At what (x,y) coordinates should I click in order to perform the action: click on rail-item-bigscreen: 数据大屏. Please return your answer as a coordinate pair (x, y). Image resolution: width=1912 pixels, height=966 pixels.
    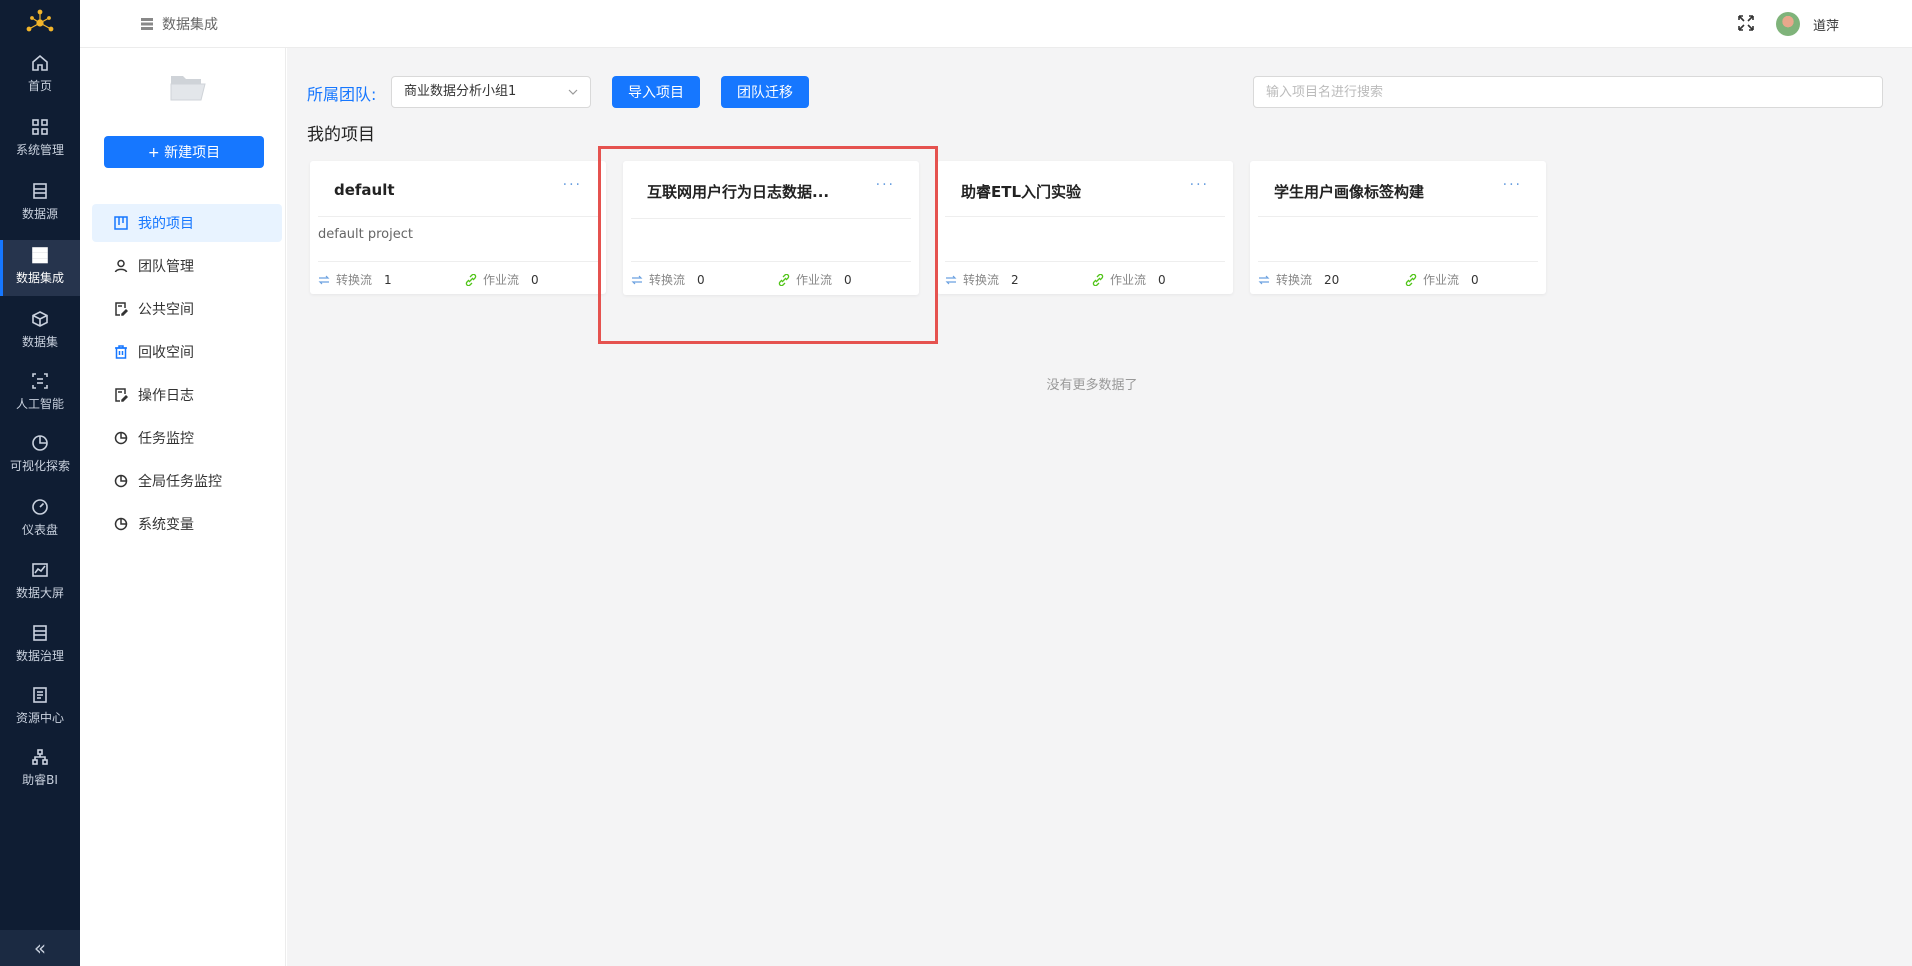
    Looking at the image, I should click on (40, 583).